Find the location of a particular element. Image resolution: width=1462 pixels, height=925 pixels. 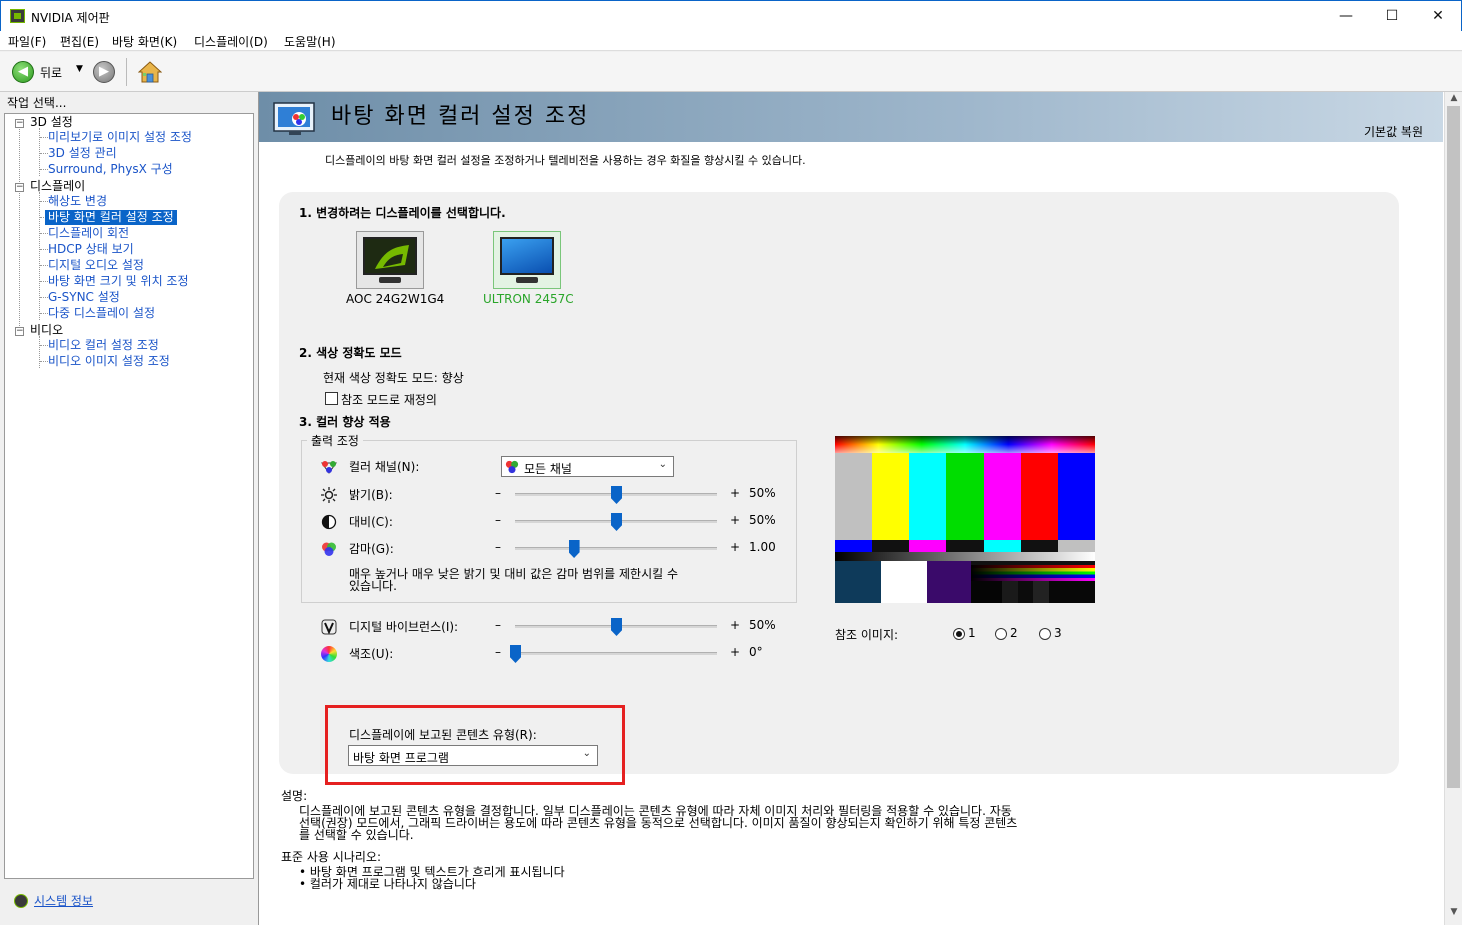

tree-item-surround: Surround, PhysX 구성 is located at coordinates (110, 169).